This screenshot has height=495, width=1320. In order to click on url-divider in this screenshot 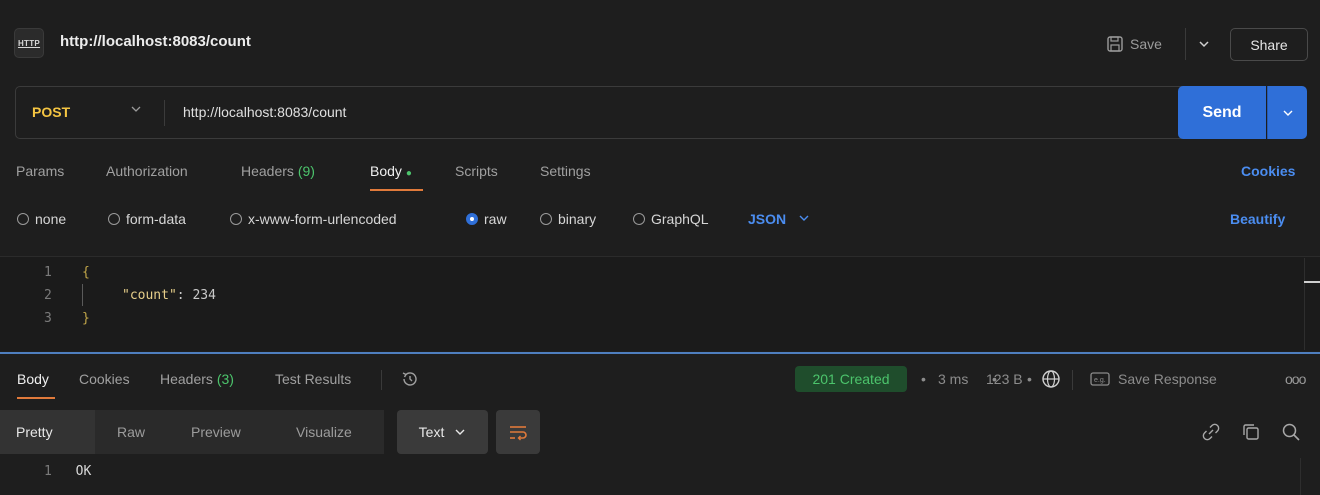, I will do `click(164, 113)`.